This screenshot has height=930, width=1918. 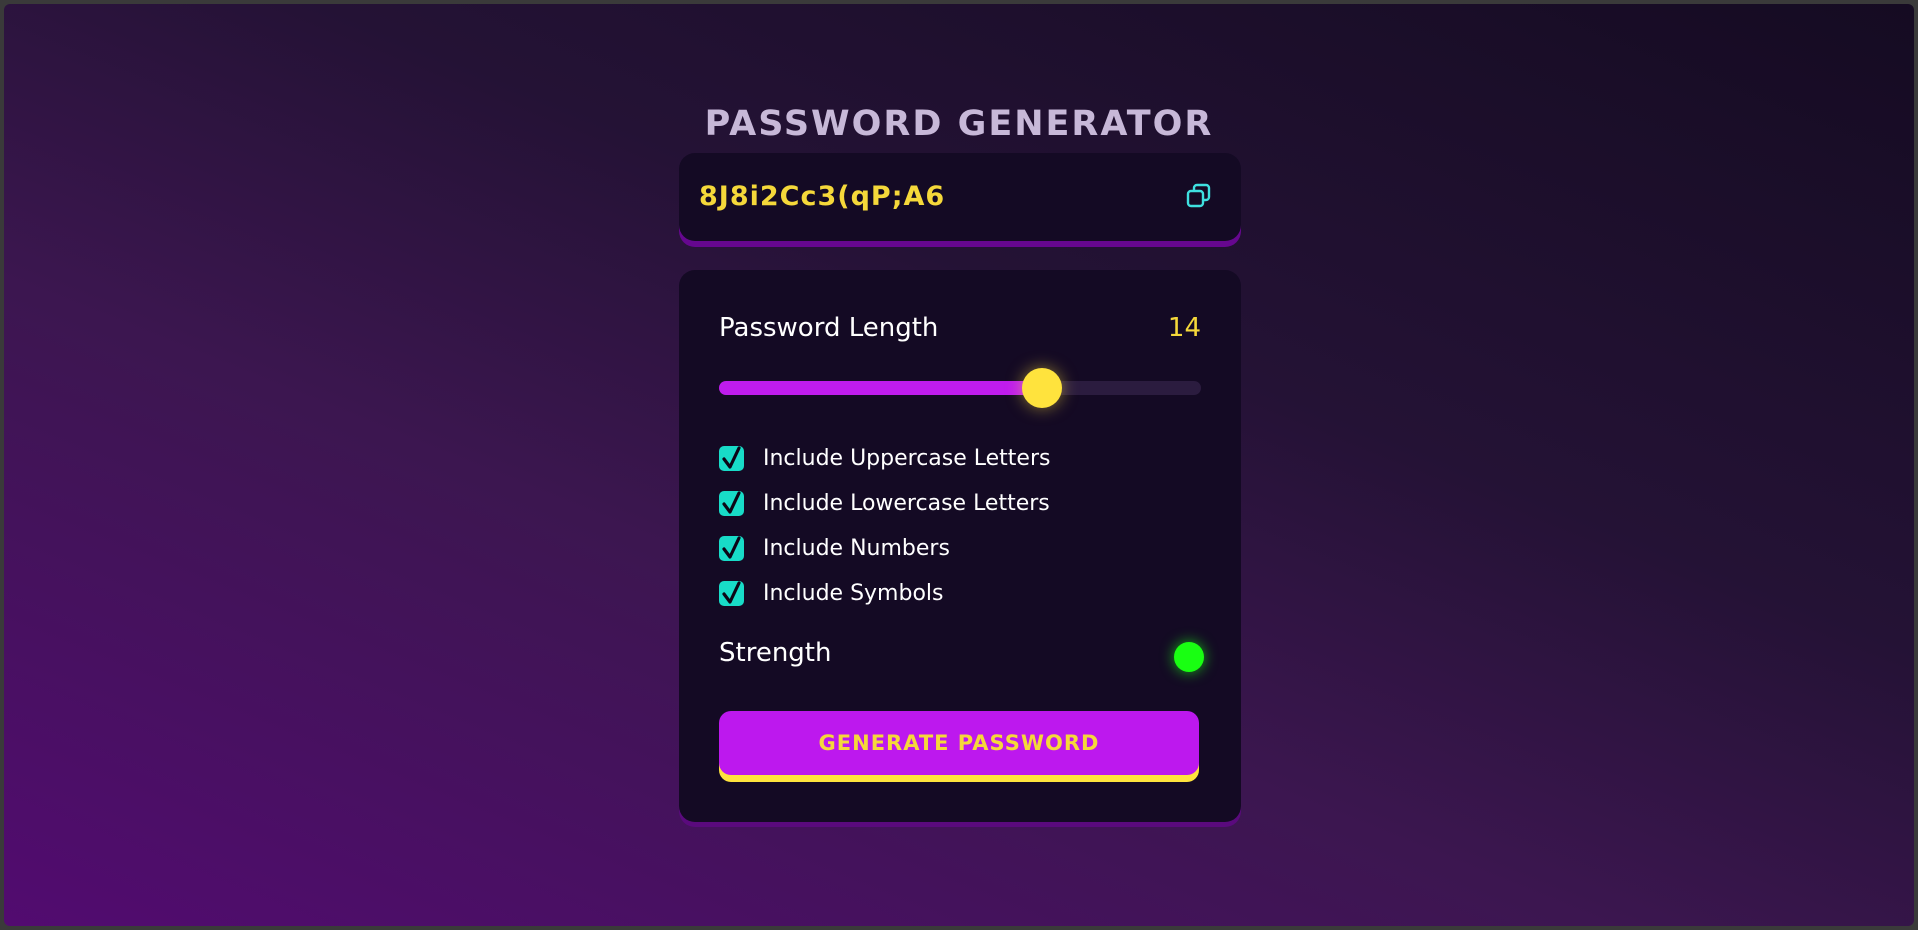 I want to click on strength-indicator, so click(x=1189, y=657).